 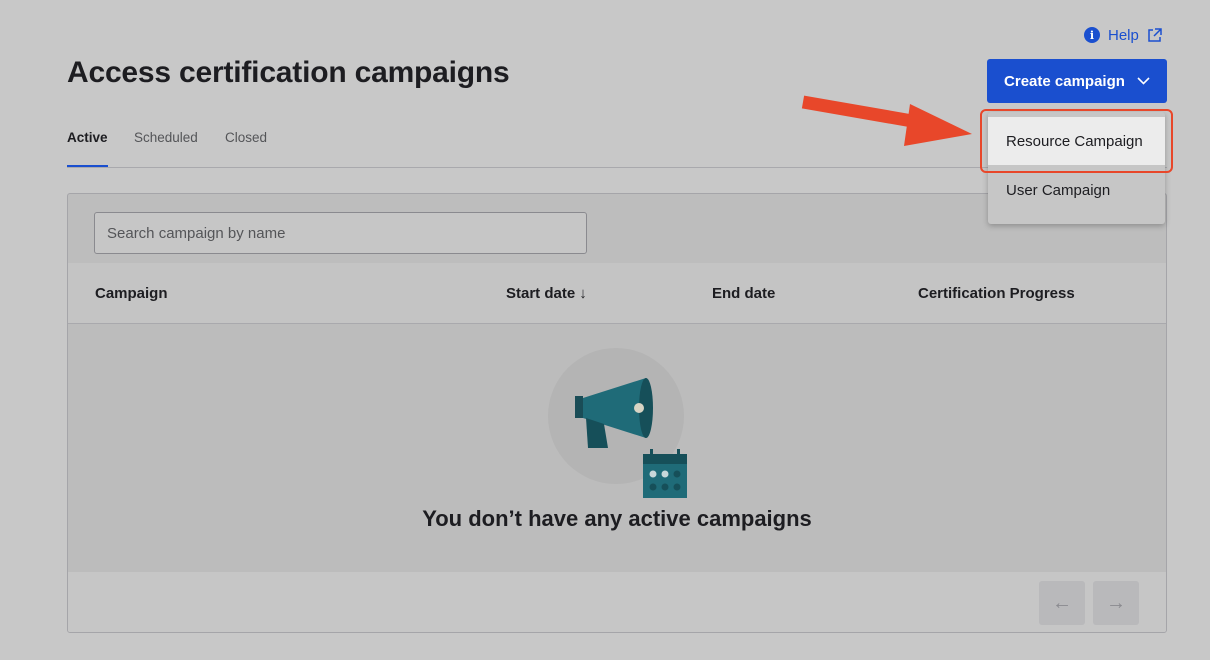 What do you see at coordinates (1116, 603) in the screenshot?
I see `next-page-button: →` at bounding box center [1116, 603].